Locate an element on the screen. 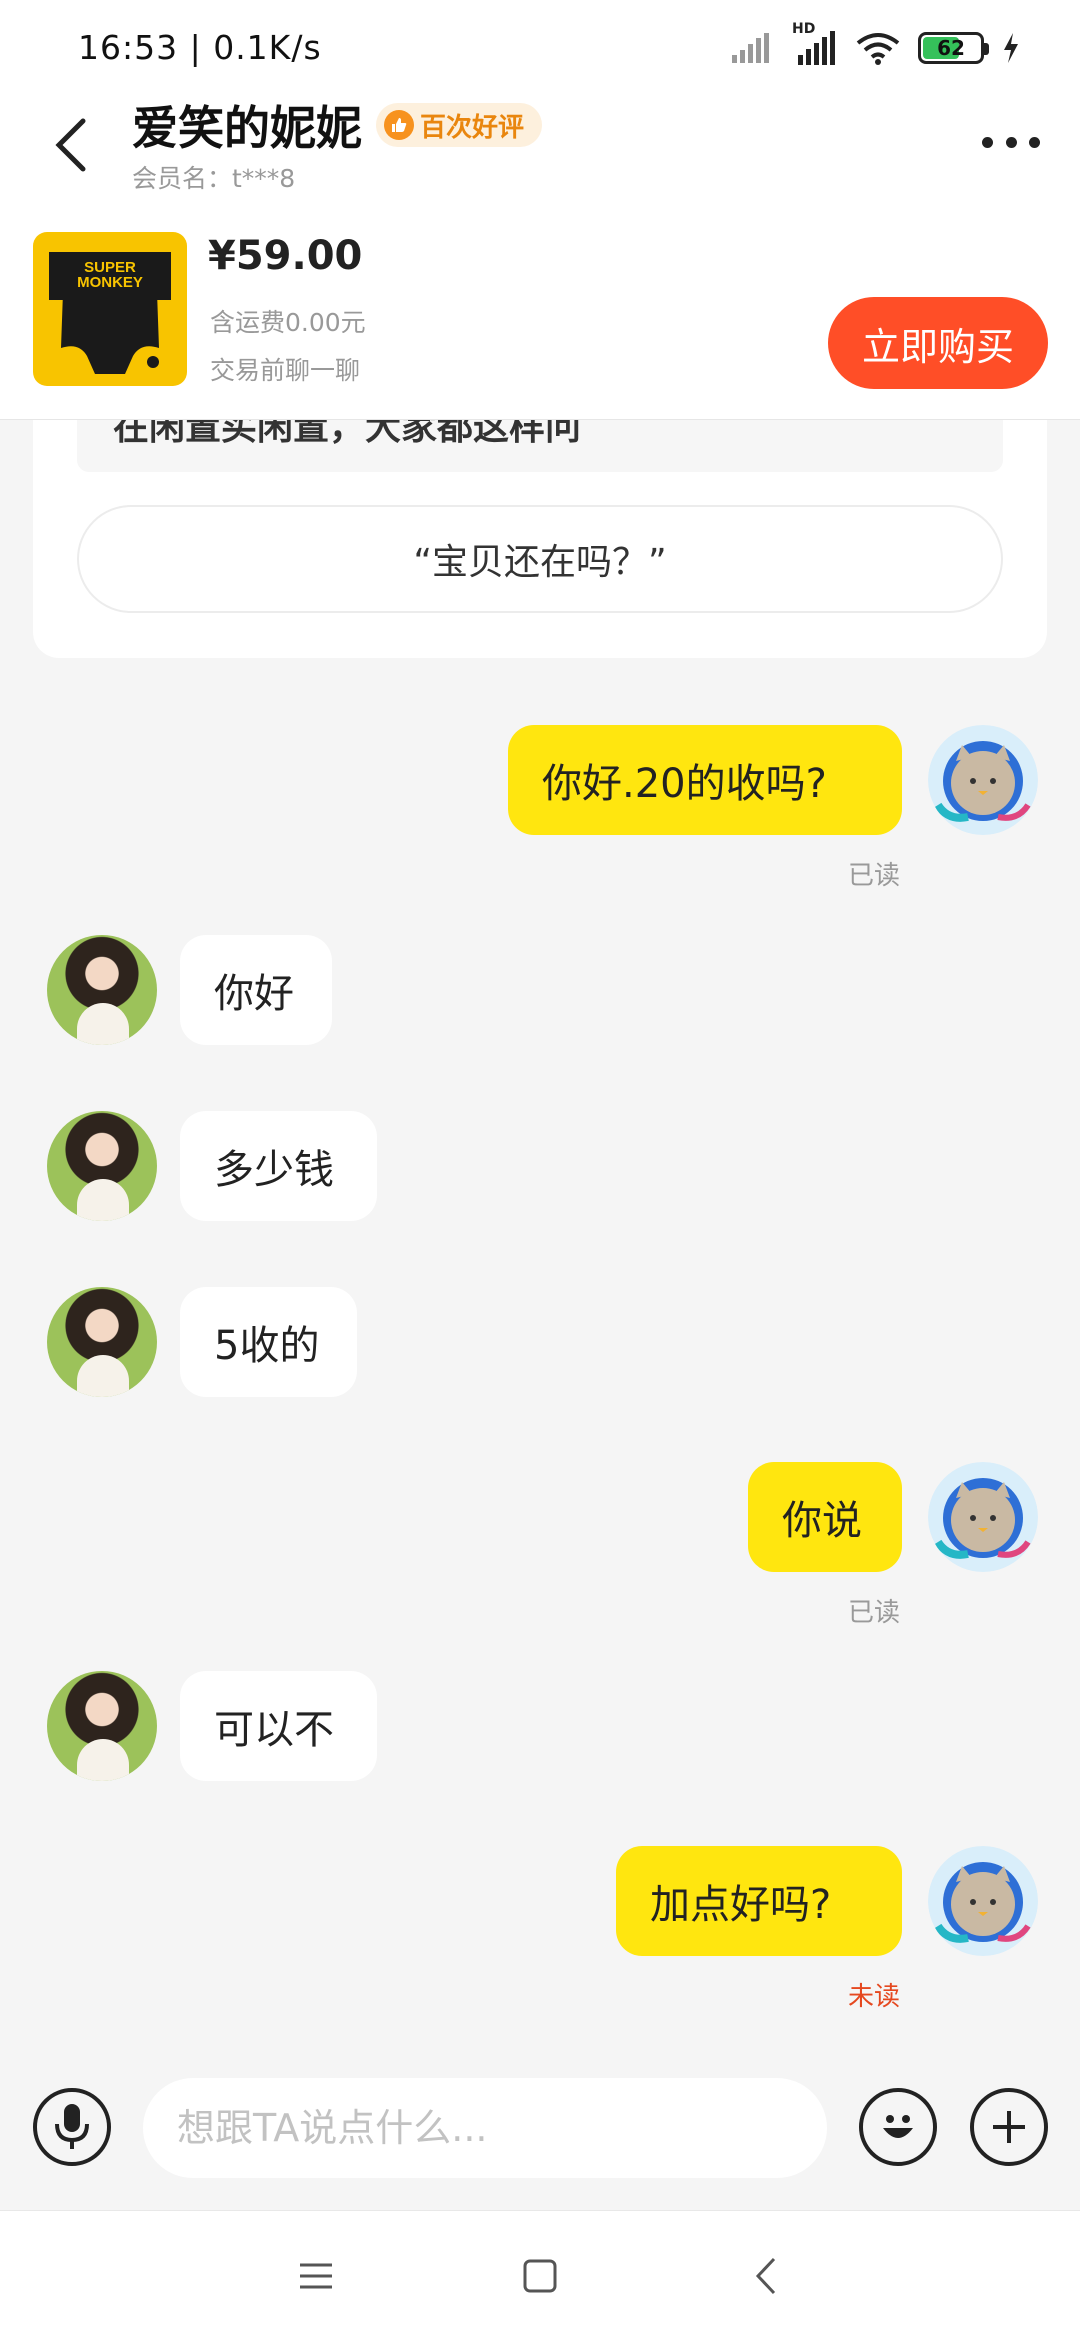 This screenshot has width=1080, height=2340. product-thumbnail: SUPER MONKEY is located at coordinates (110, 309).